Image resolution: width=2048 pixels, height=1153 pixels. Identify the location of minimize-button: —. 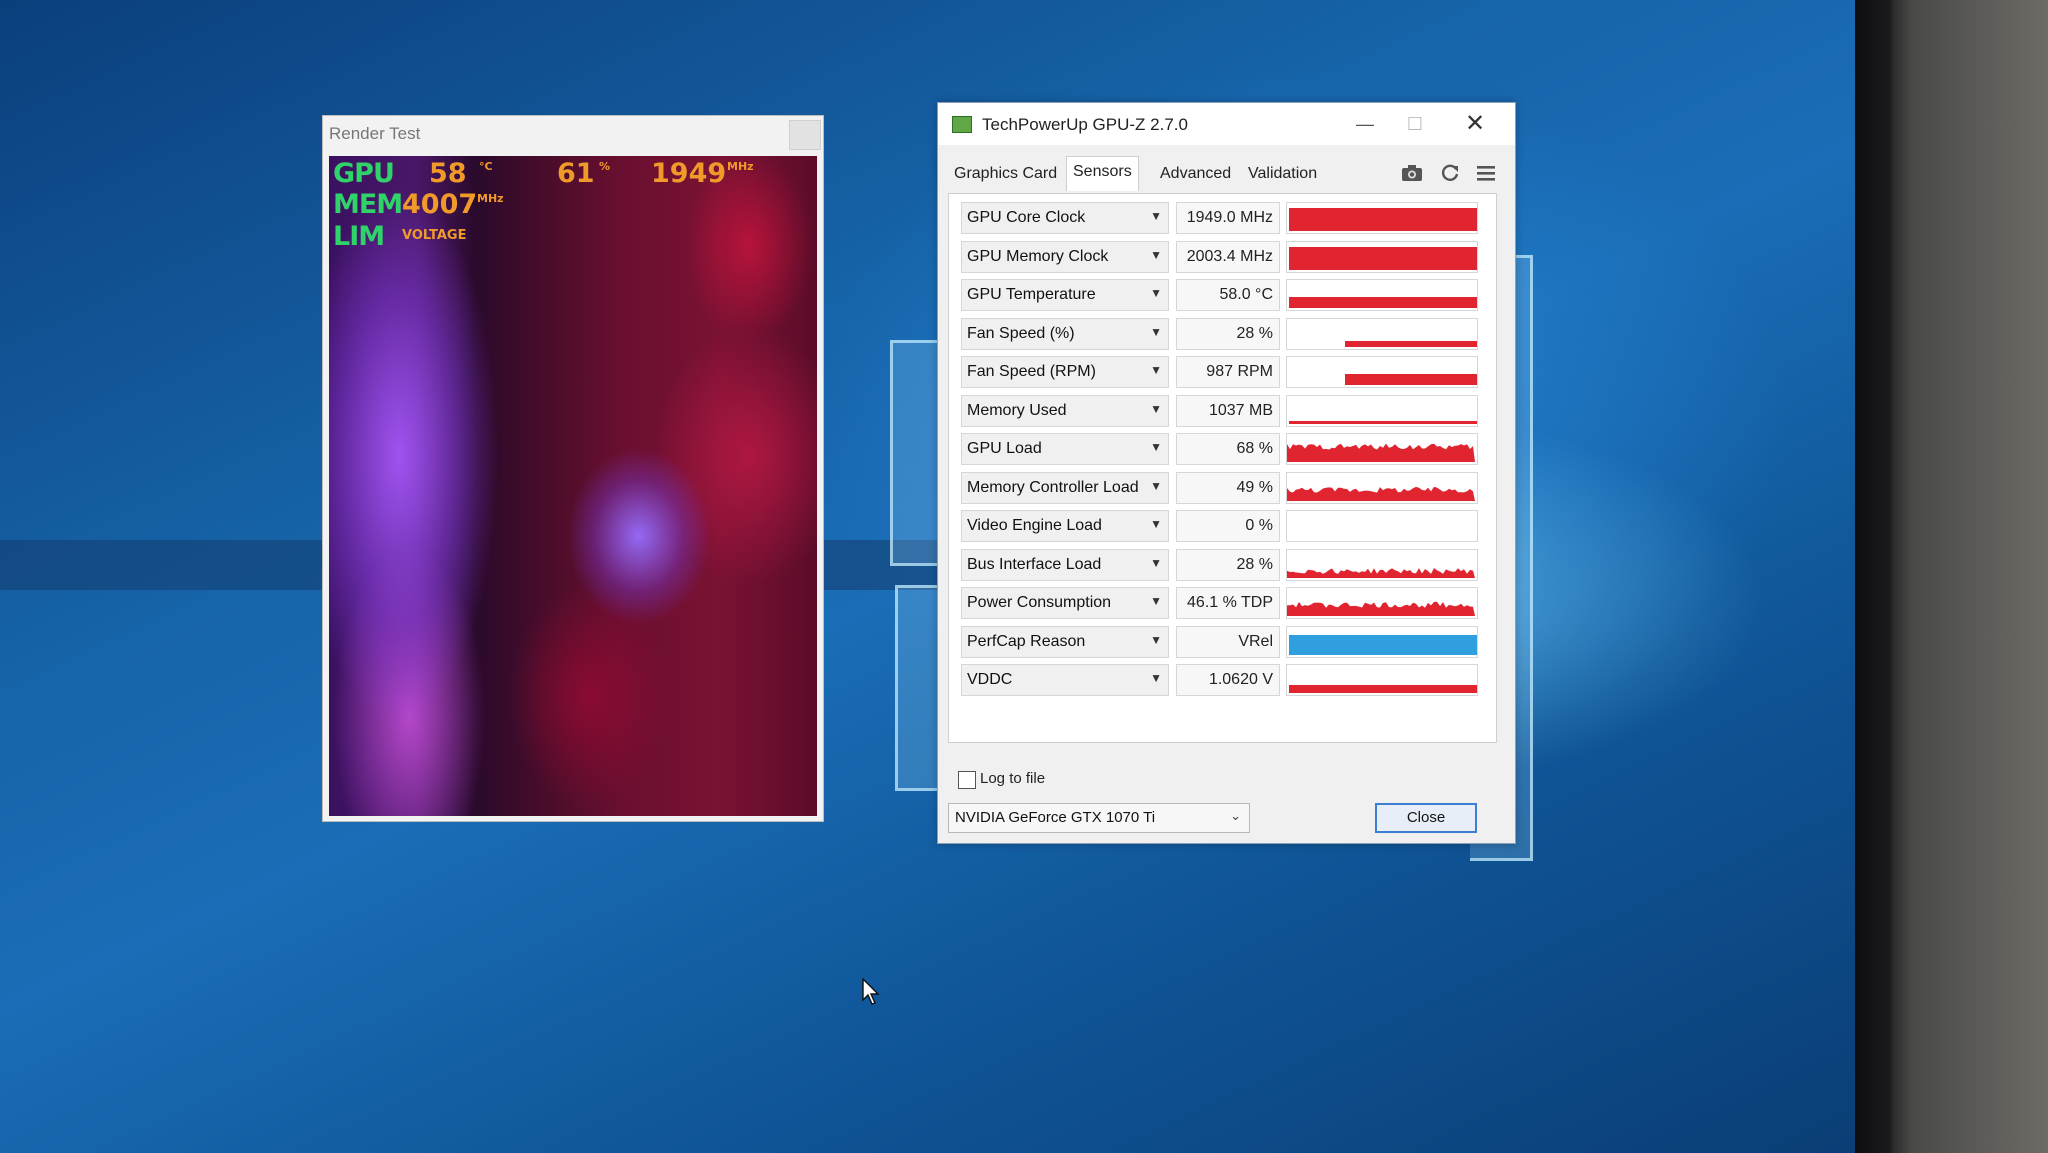
(1365, 124).